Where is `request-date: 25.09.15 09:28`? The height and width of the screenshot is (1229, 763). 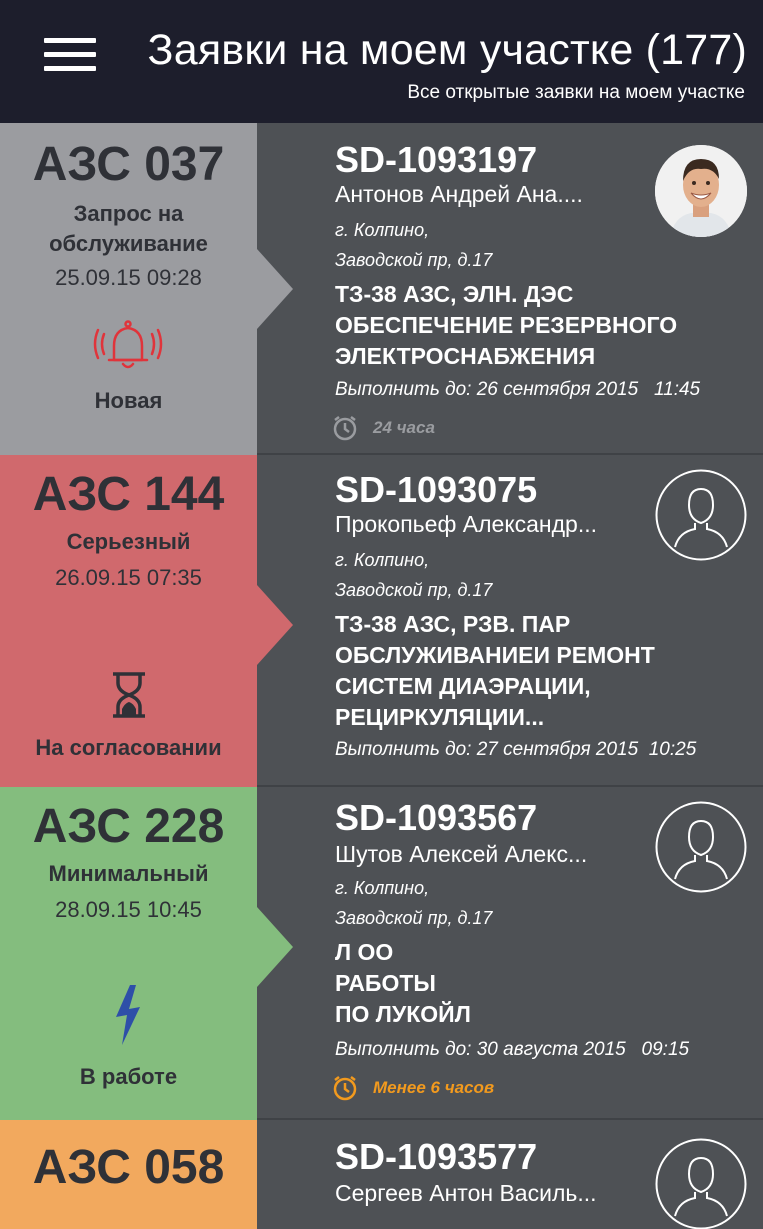 request-date: 25.09.15 09:28 is located at coordinates (128, 277).